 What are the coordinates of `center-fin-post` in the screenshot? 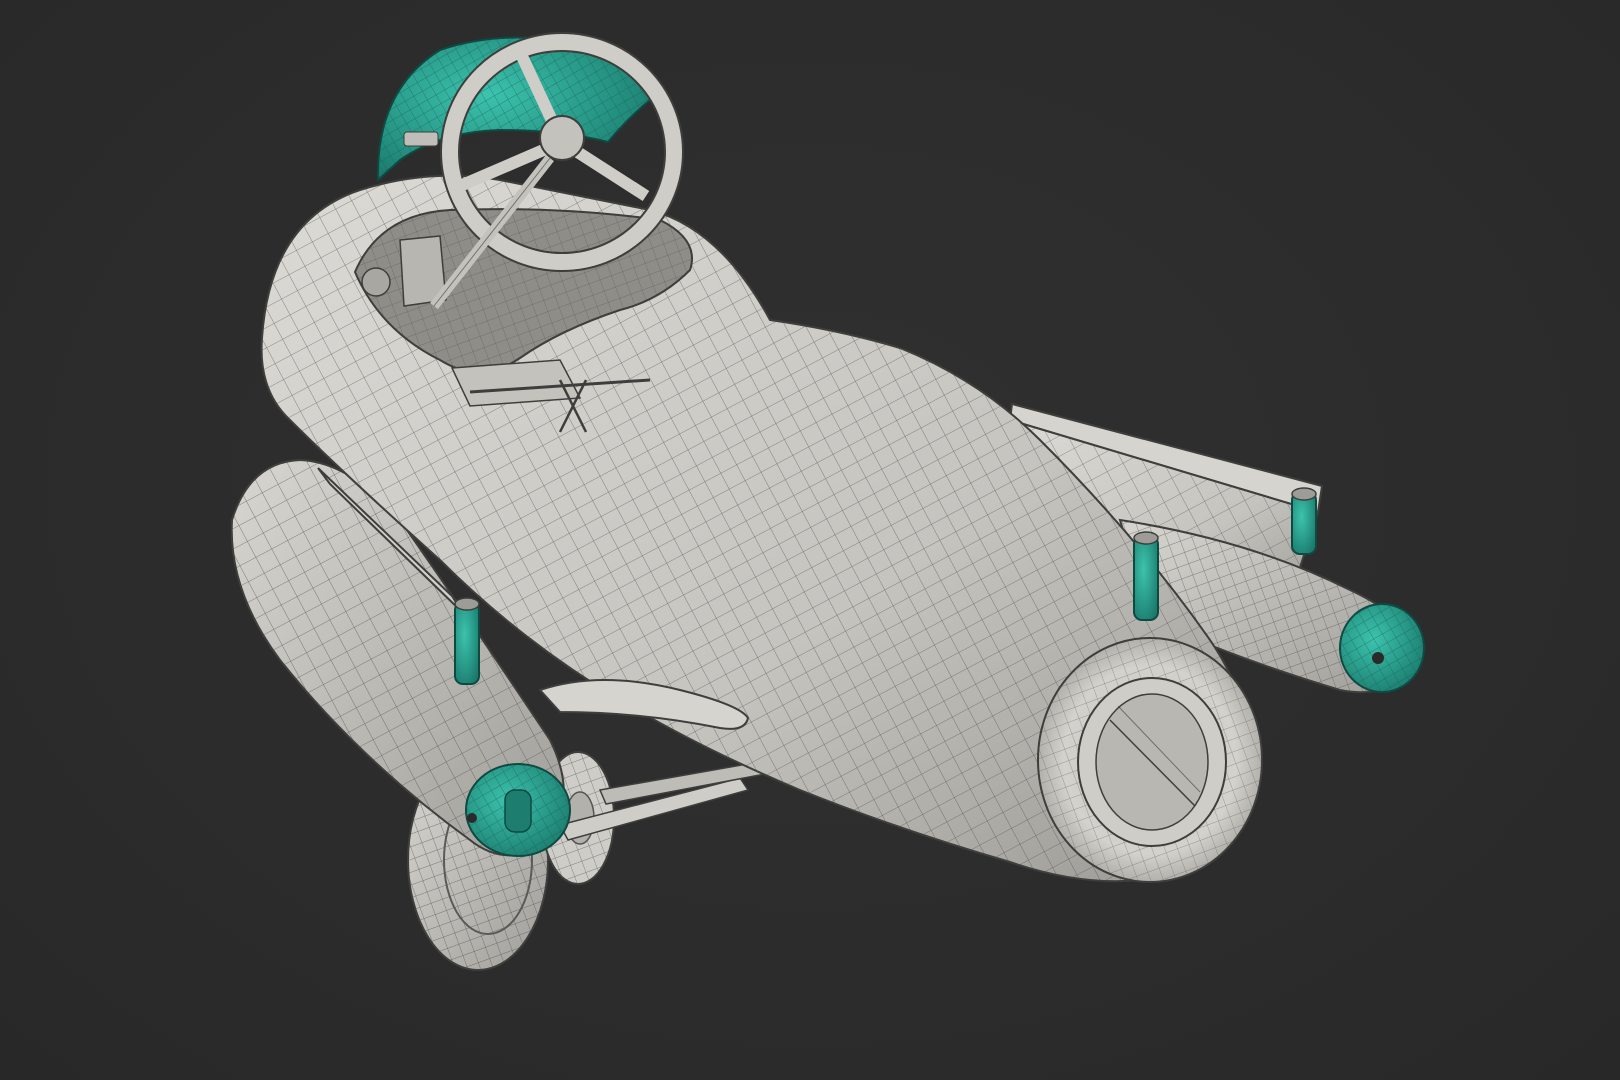 It's located at (1146, 576).